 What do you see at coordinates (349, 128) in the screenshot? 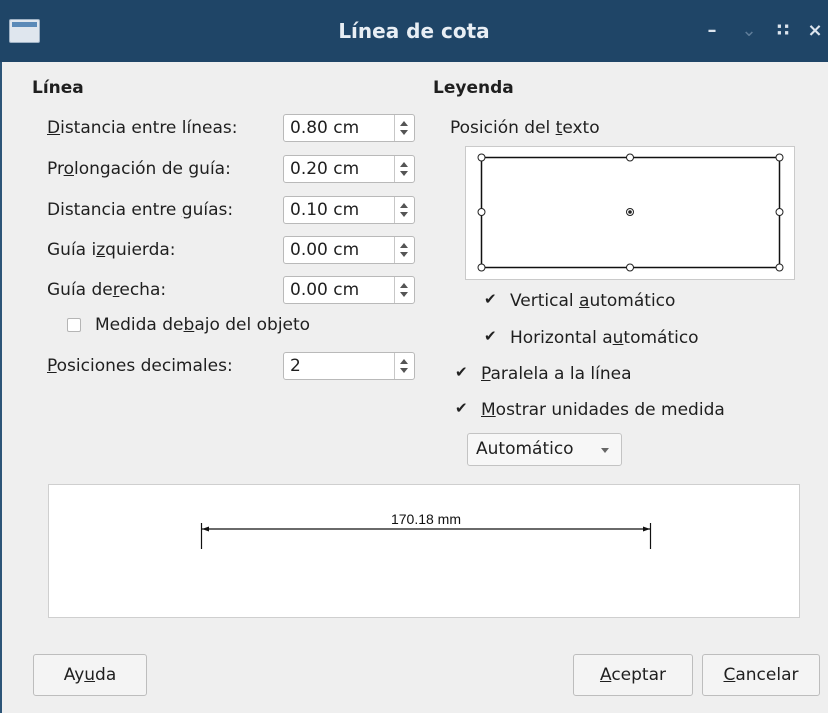
I see `distance-between-lines-input: 0.80 cm` at bounding box center [349, 128].